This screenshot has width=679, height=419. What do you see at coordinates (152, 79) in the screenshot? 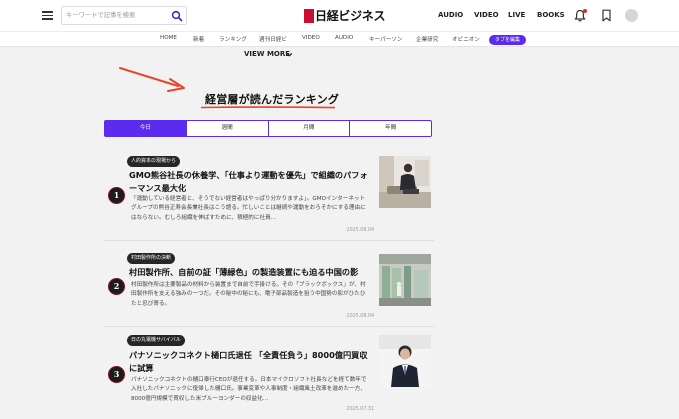
I see `annotation-arrow` at bounding box center [152, 79].